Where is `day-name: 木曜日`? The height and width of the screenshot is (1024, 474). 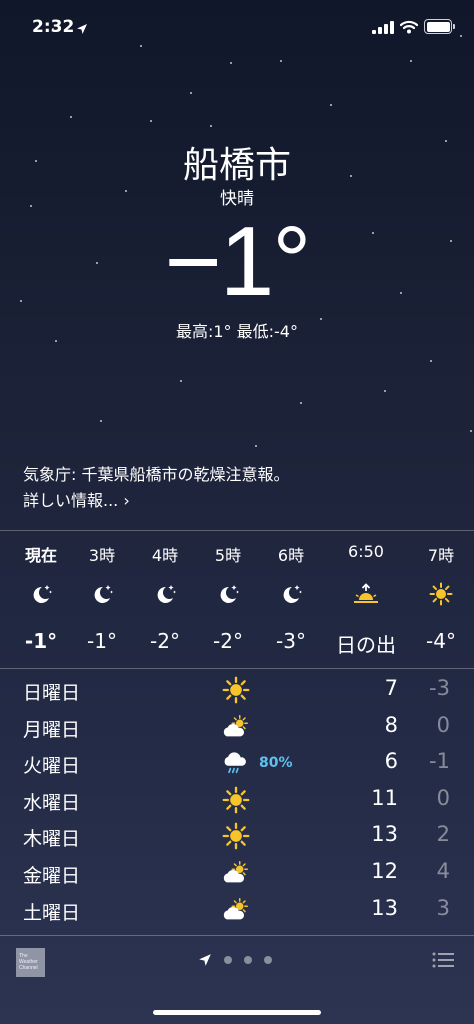
day-name: 木曜日 is located at coordinates (52, 839).